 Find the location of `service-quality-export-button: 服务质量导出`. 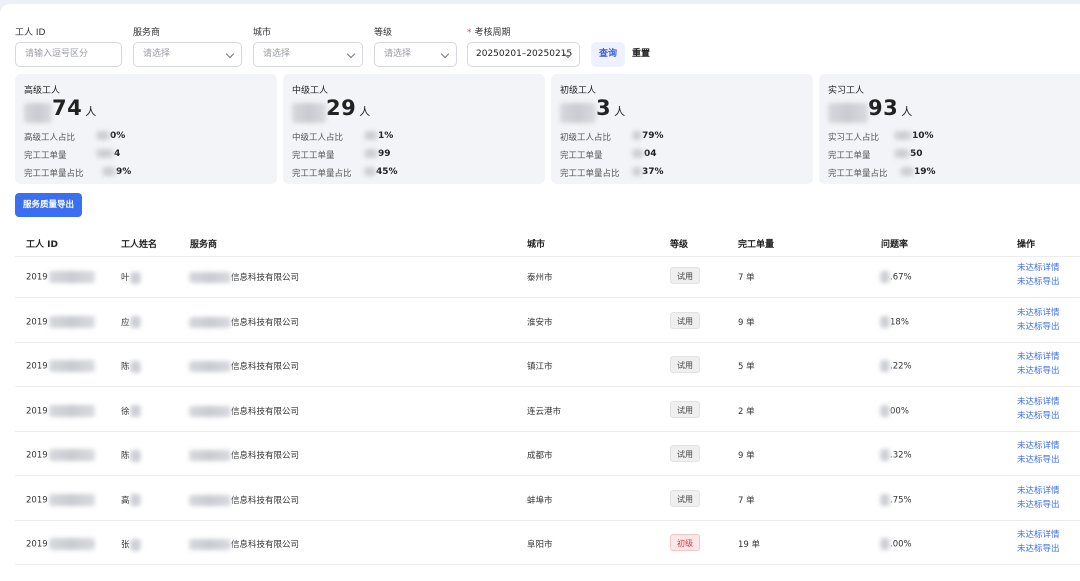

service-quality-export-button: 服务质量导出 is located at coordinates (48, 205).